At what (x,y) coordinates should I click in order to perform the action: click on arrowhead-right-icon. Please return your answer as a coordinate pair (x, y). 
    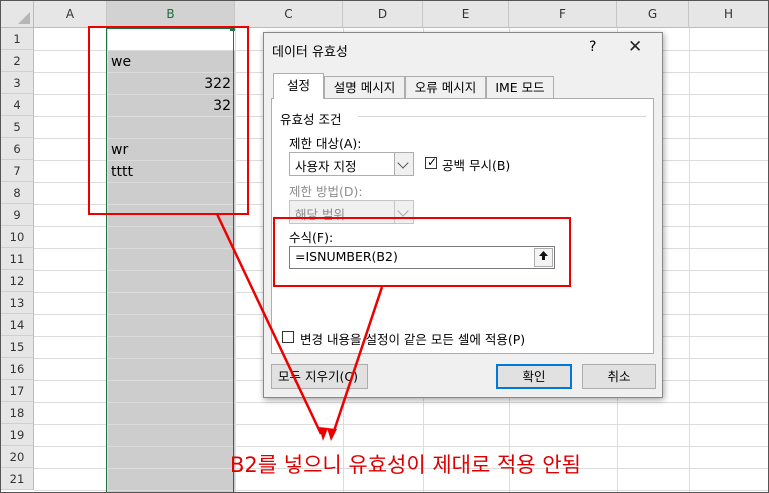
    Looking at the image, I should click on (332, 434).